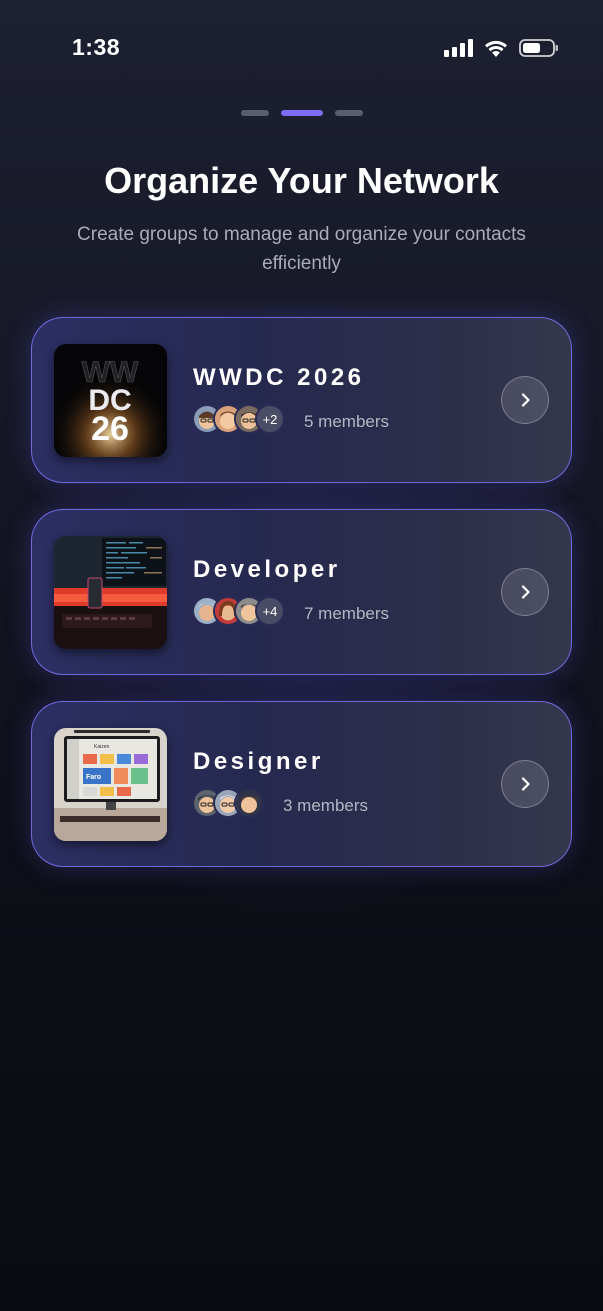 This screenshot has width=603, height=1311. I want to click on member-count: 7 members, so click(347, 613).